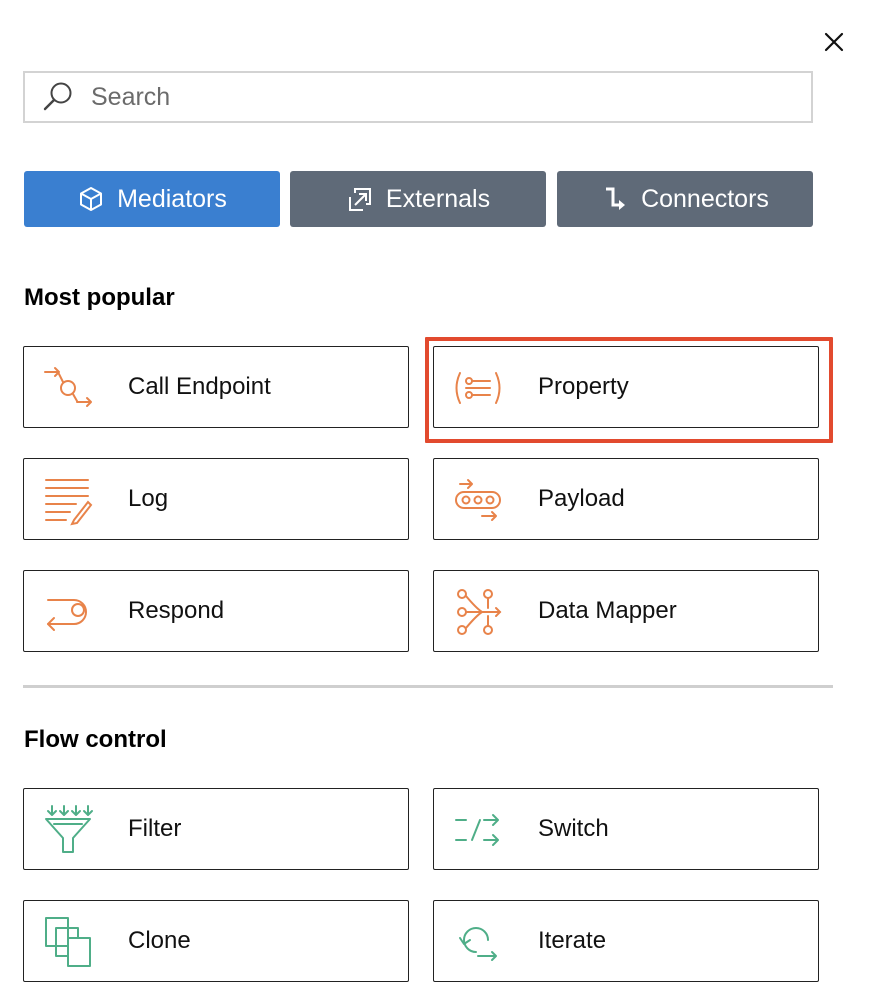  I want to click on respond-icon, so click(68, 612).